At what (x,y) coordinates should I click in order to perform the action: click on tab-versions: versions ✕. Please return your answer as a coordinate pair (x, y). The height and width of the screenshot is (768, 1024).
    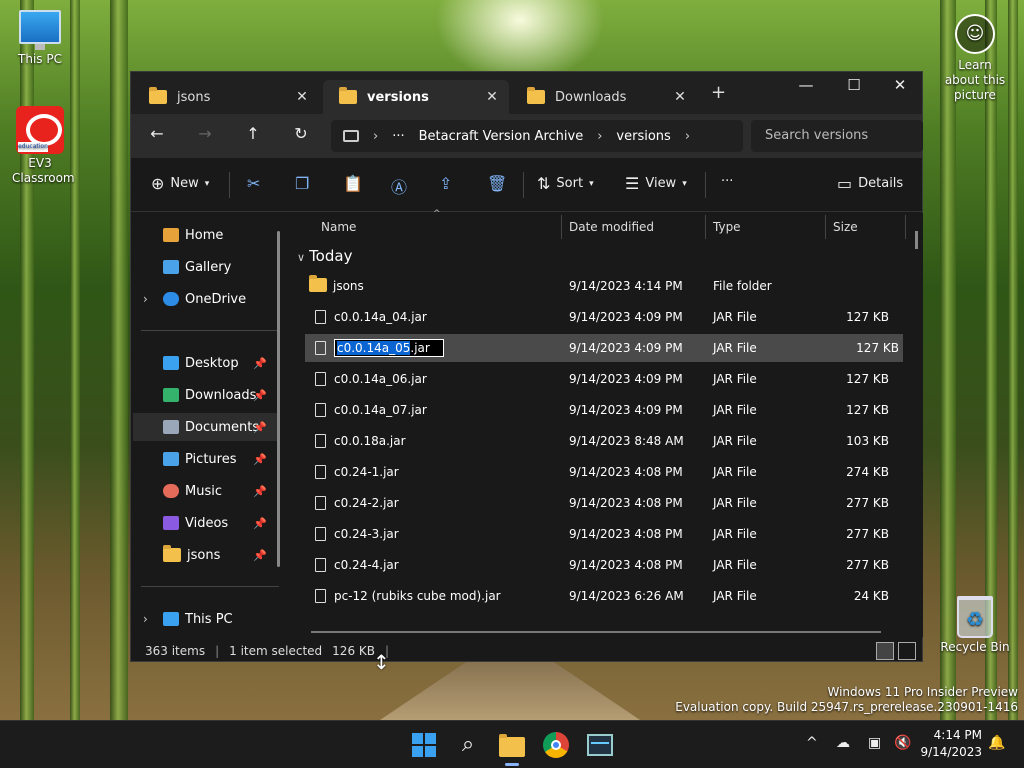
    Looking at the image, I should click on (416, 97).